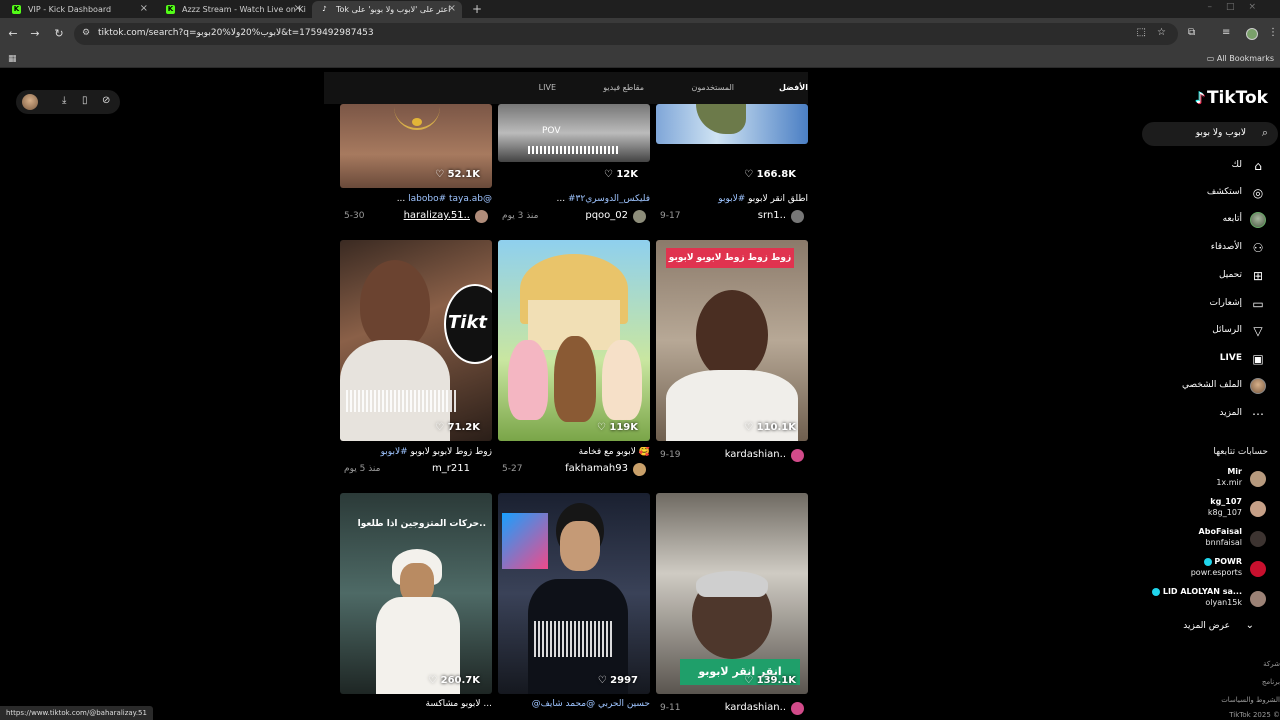 This screenshot has height=720, width=1280. What do you see at coordinates (574, 133) in the screenshot?
I see `video-card: POV` at bounding box center [574, 133].